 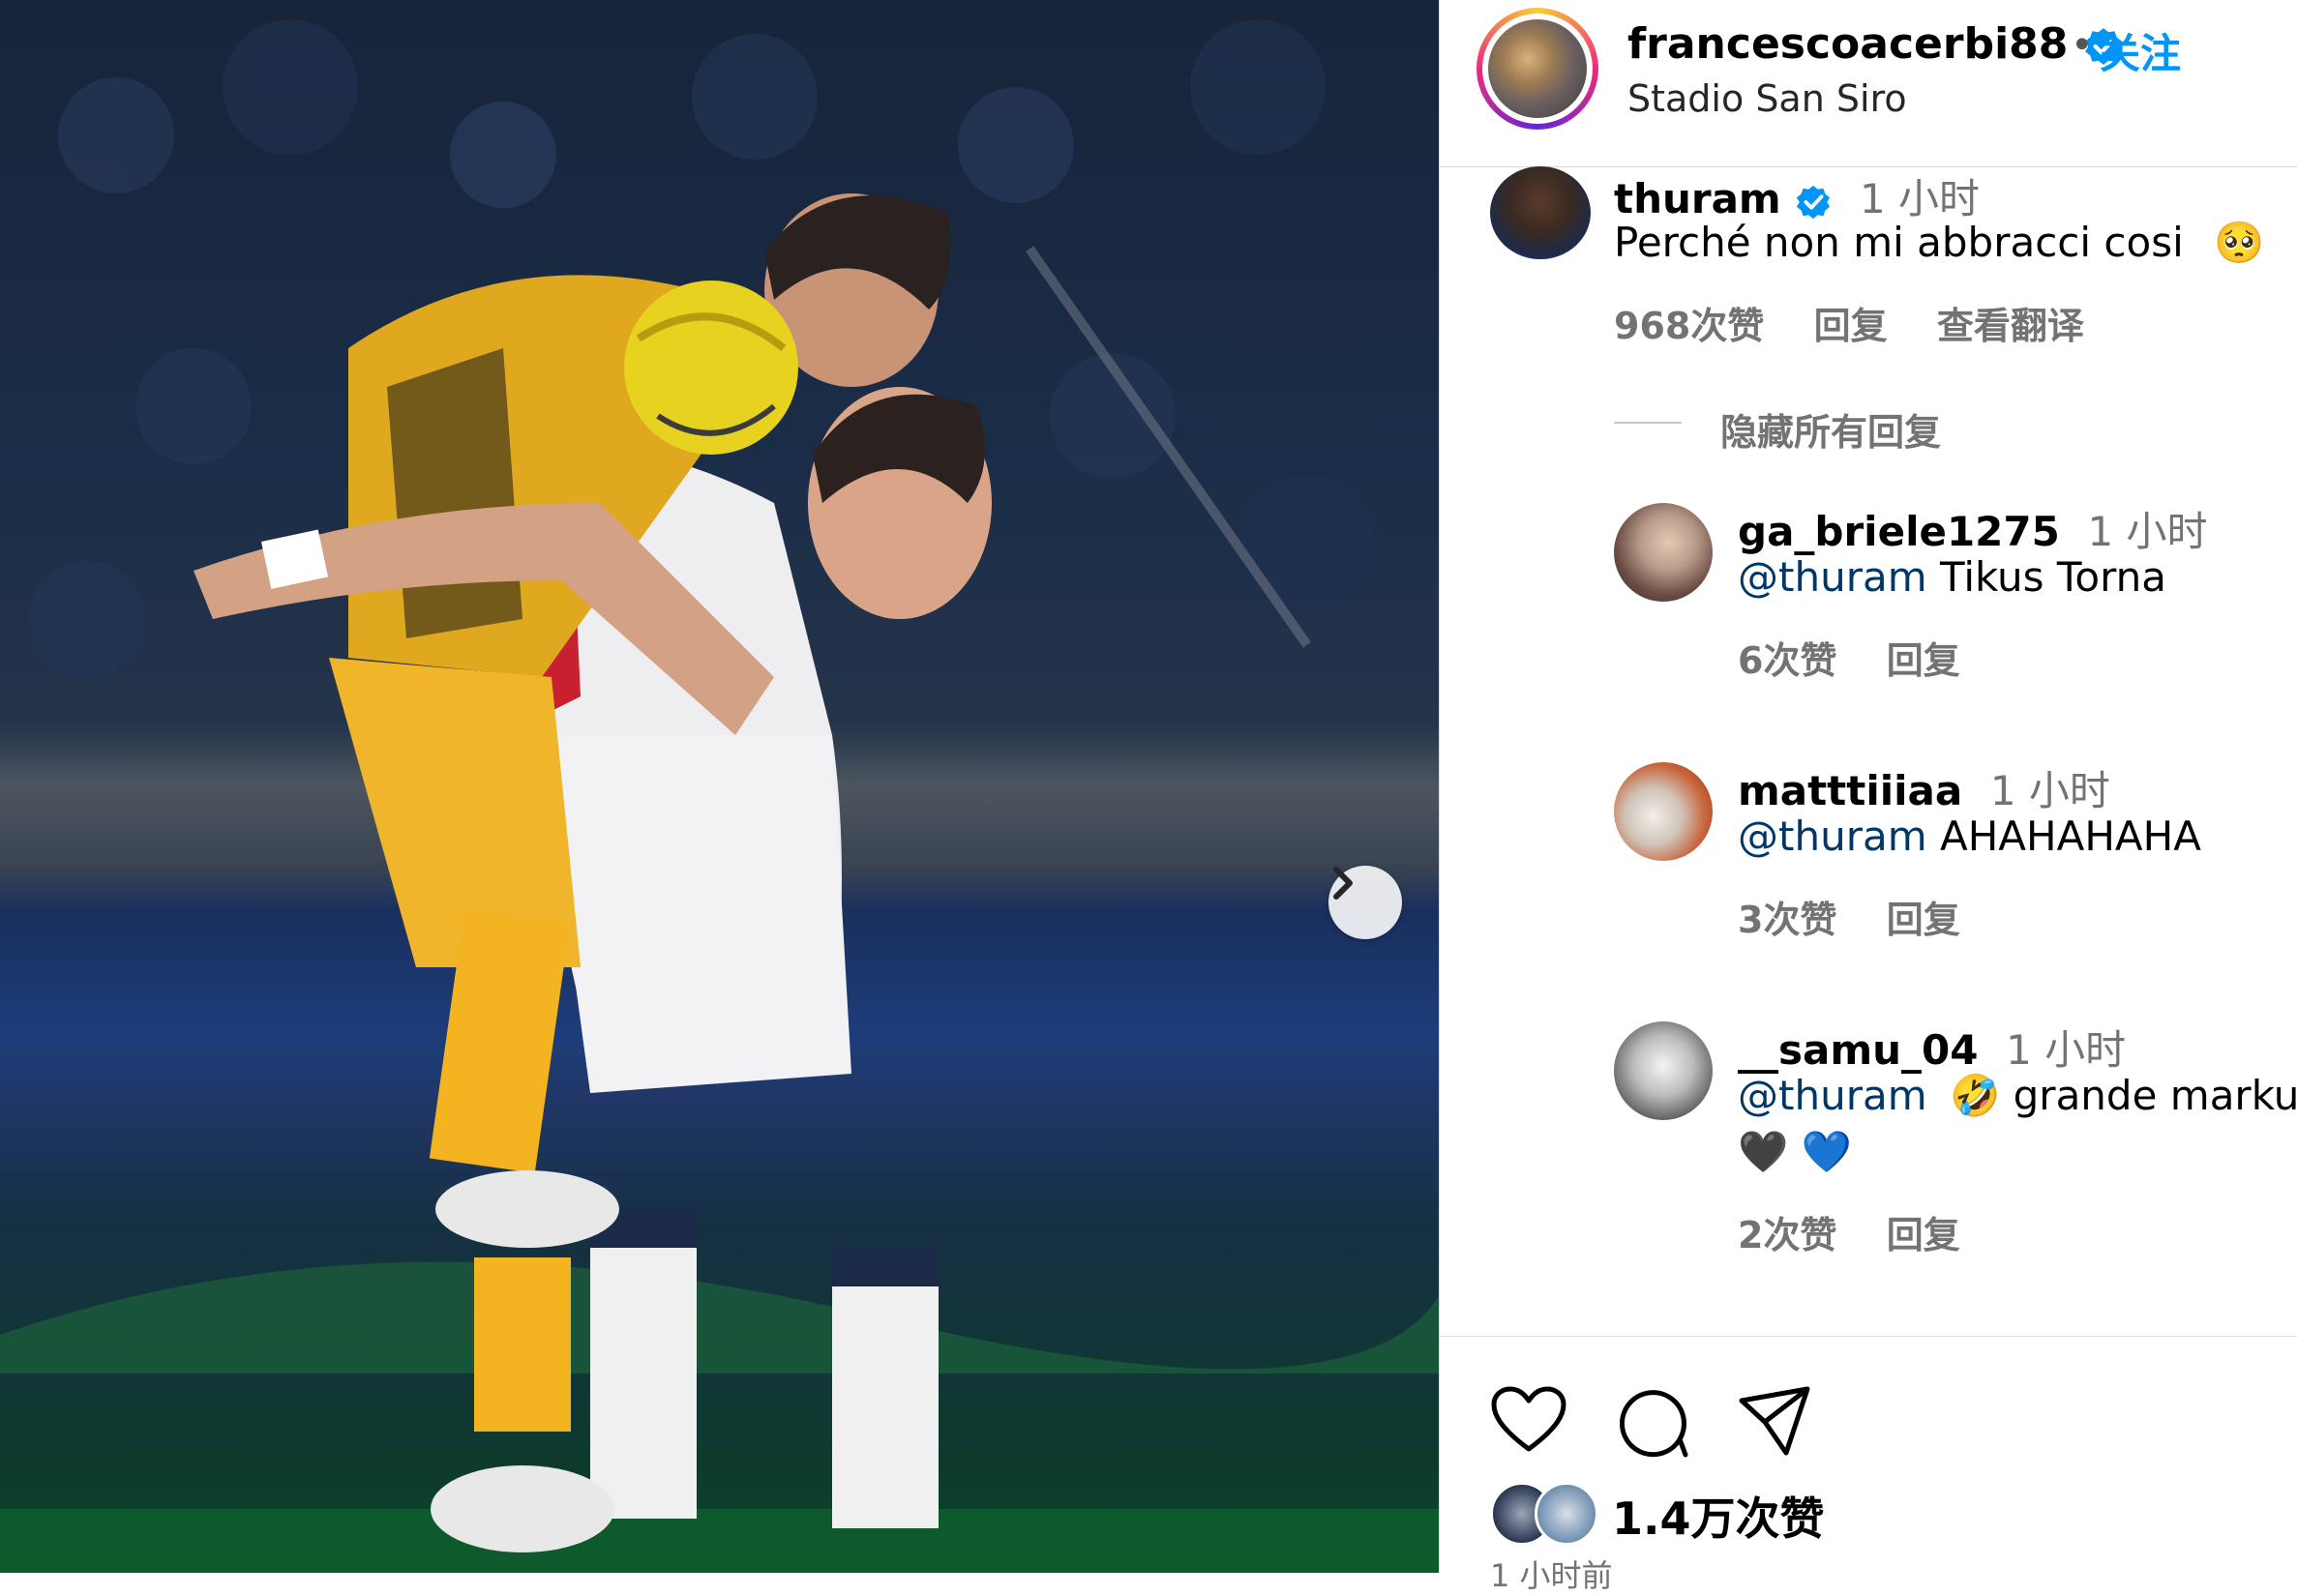 What do you see at coordinates (2070, 836) in the screenshot?
I see `reply-text: AHAHAHAHA` at bounding box center [2070, 836].